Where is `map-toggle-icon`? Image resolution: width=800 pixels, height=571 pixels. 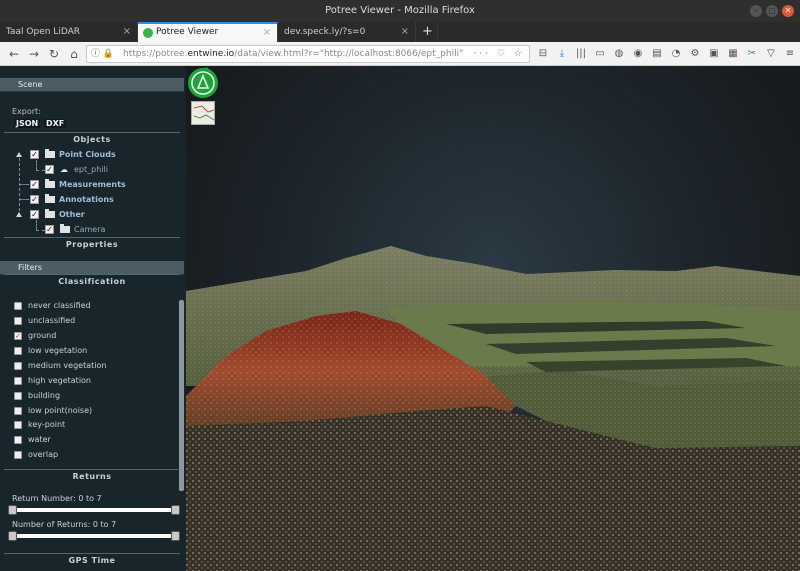
map-toggle-icon is located at coordinates (203, 113).